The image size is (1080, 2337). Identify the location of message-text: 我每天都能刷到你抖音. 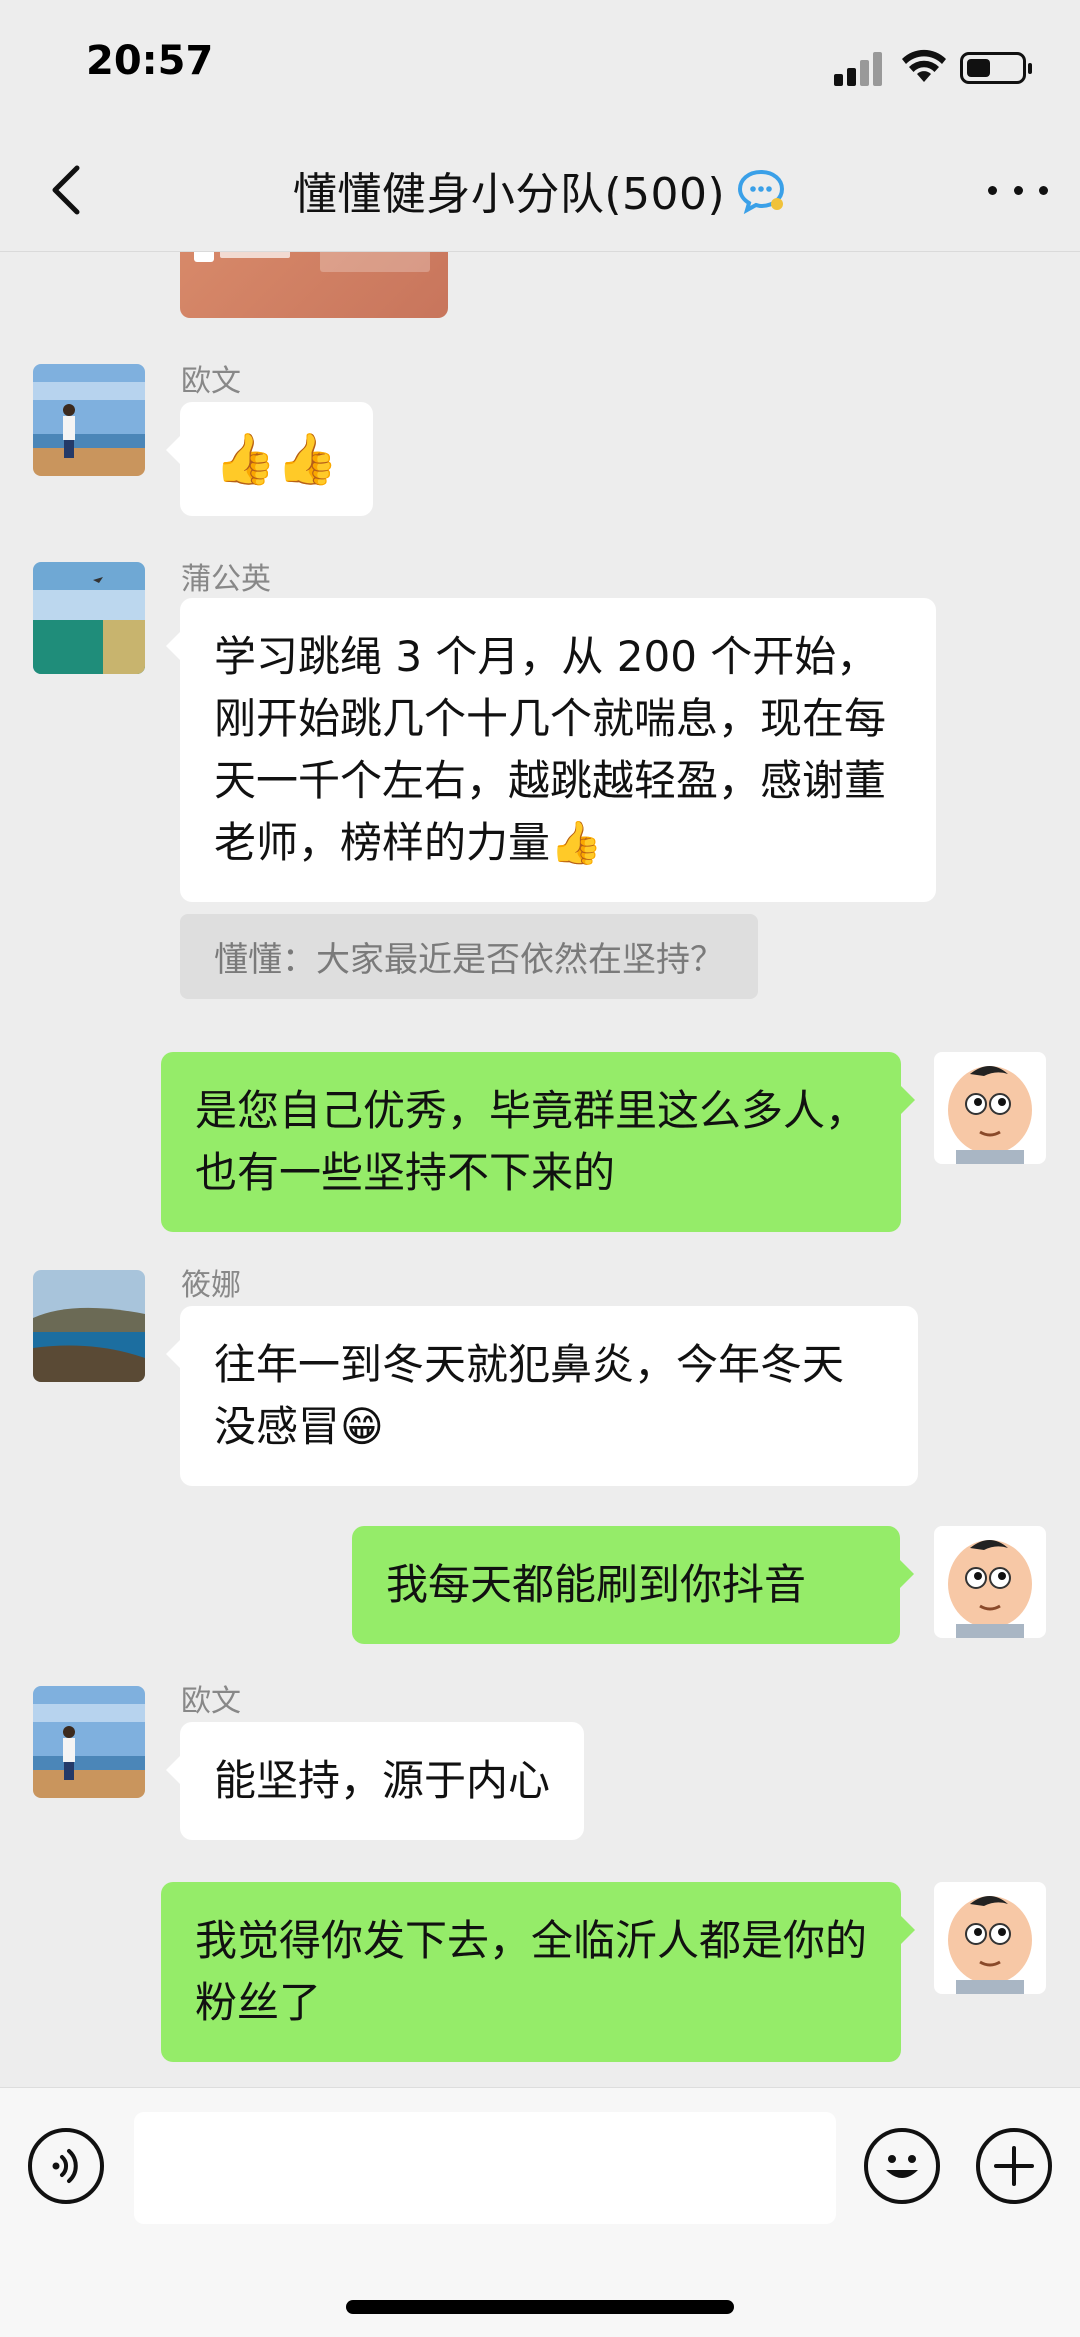
(596, 1584).